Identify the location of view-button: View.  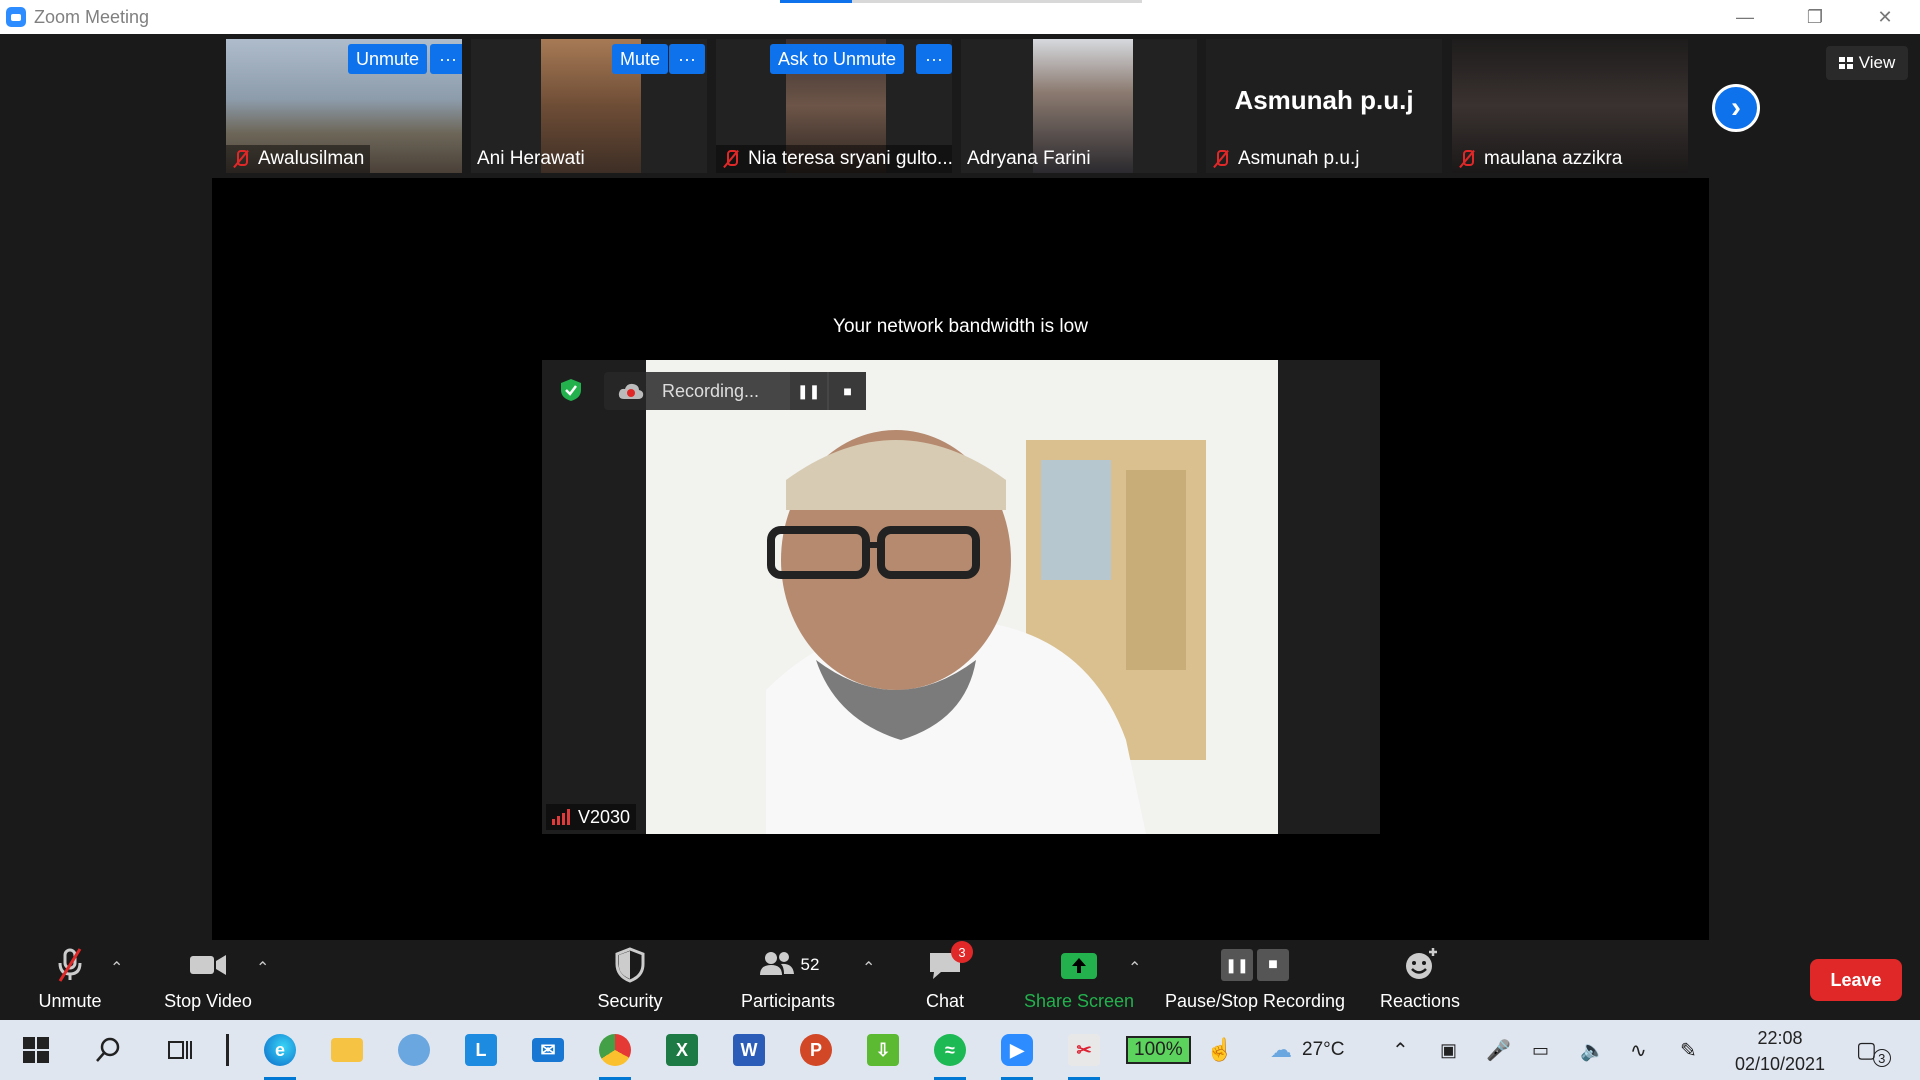
(1867, 63).